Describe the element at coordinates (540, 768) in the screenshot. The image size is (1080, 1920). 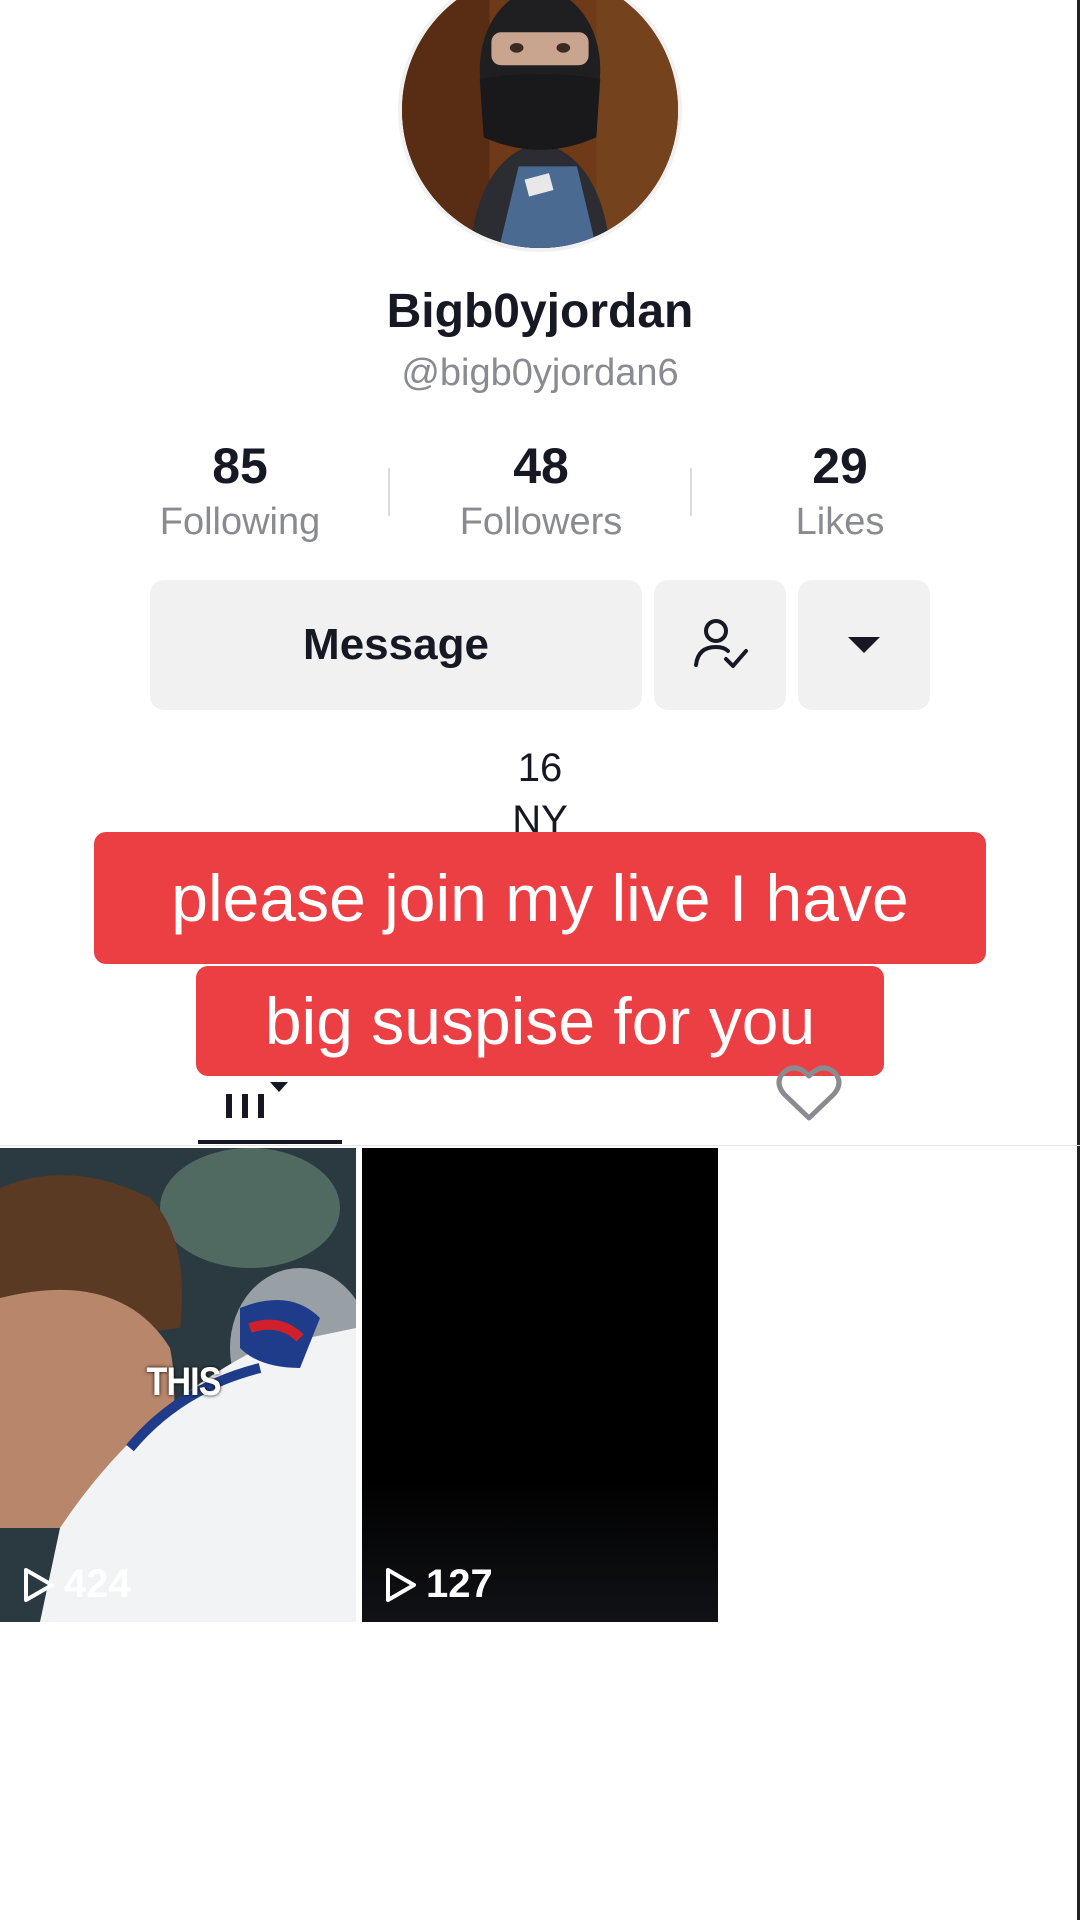
I see `bio-age: 16` at that location.